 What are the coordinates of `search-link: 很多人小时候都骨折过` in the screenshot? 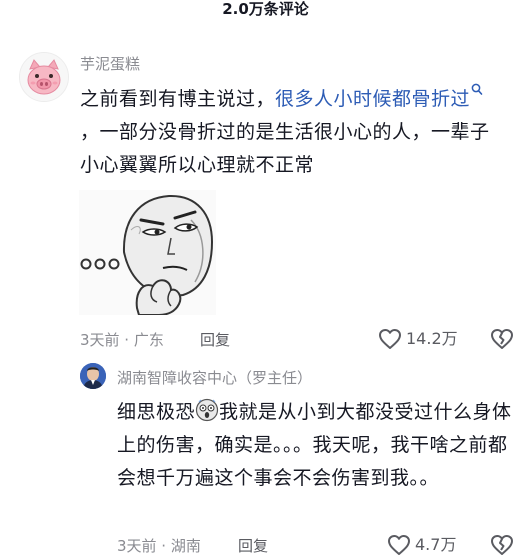 It's located at (379, 96).